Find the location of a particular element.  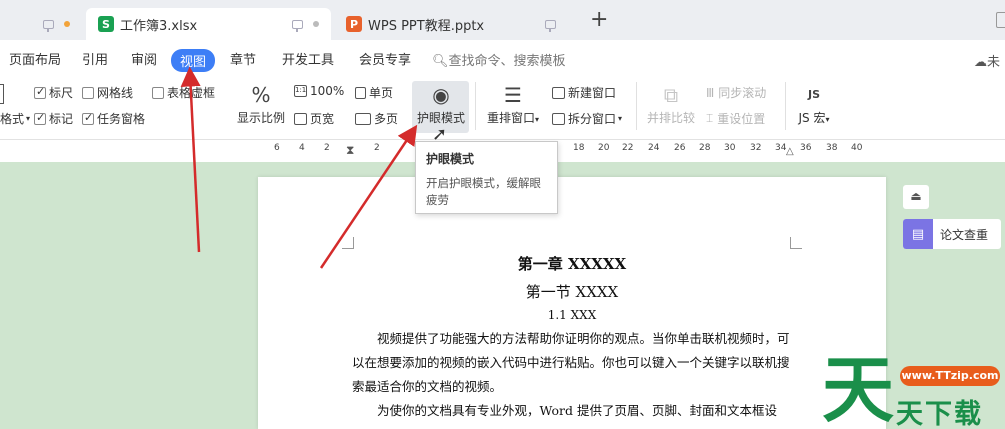

mouse-cursor-icon: ➚ is located at coordinates (440, 134).